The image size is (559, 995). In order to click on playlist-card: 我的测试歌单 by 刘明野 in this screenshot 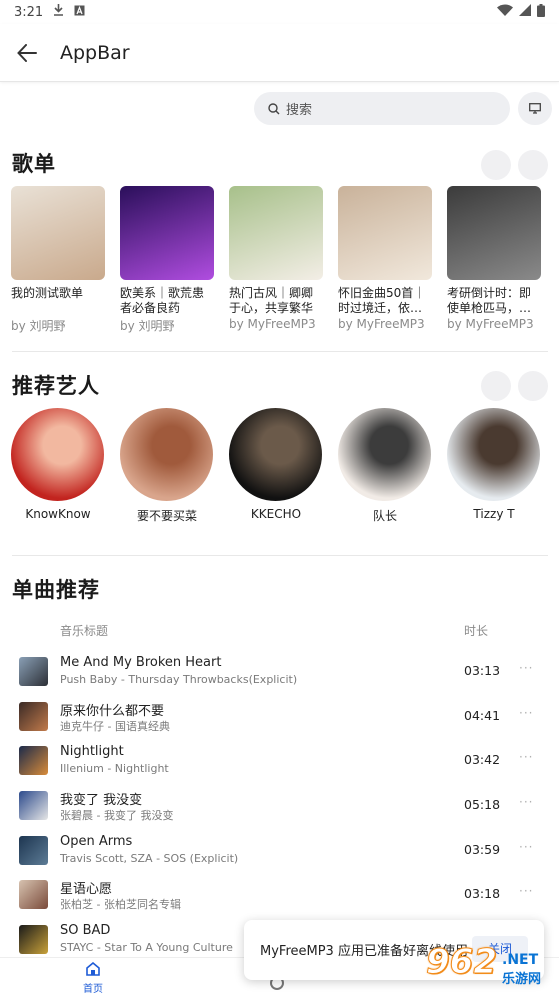, I will do `click(58, 260)`.